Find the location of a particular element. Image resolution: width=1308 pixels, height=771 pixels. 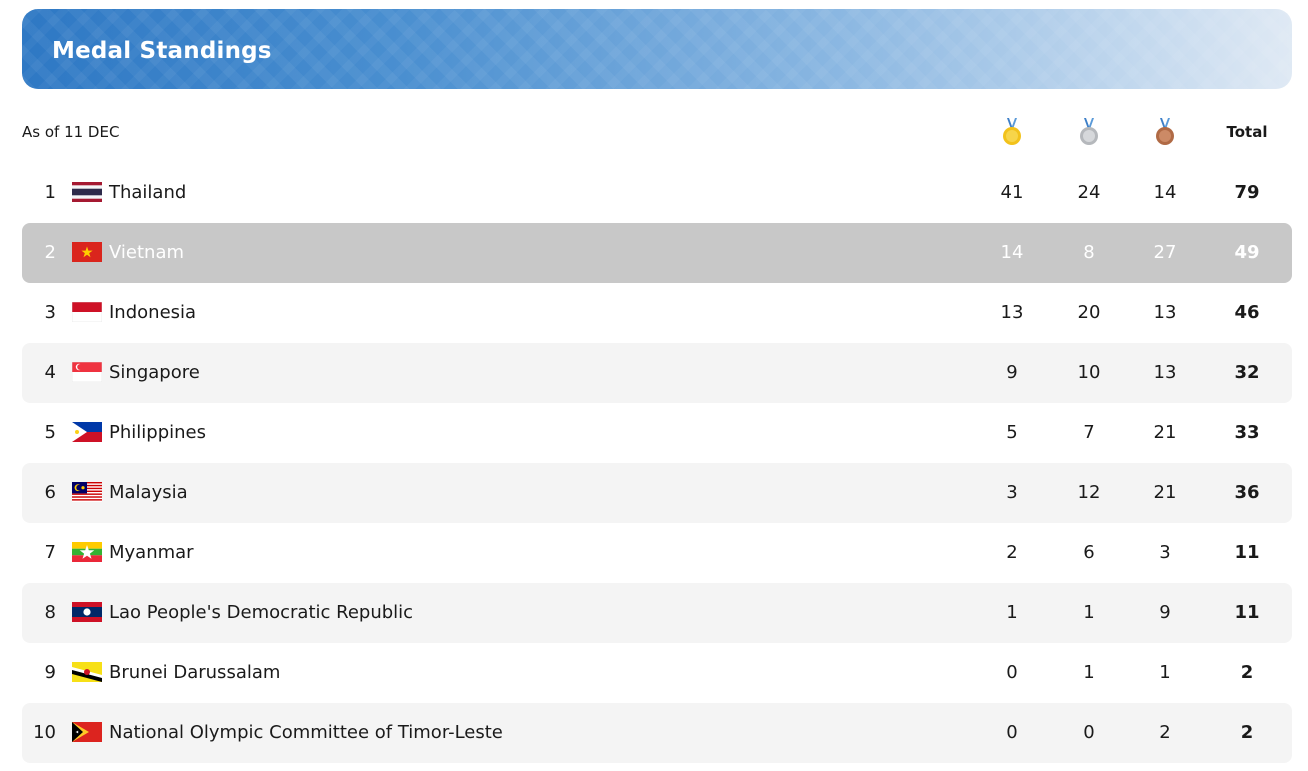

bronze-count: 2 is located at coordinates (1165, 732).